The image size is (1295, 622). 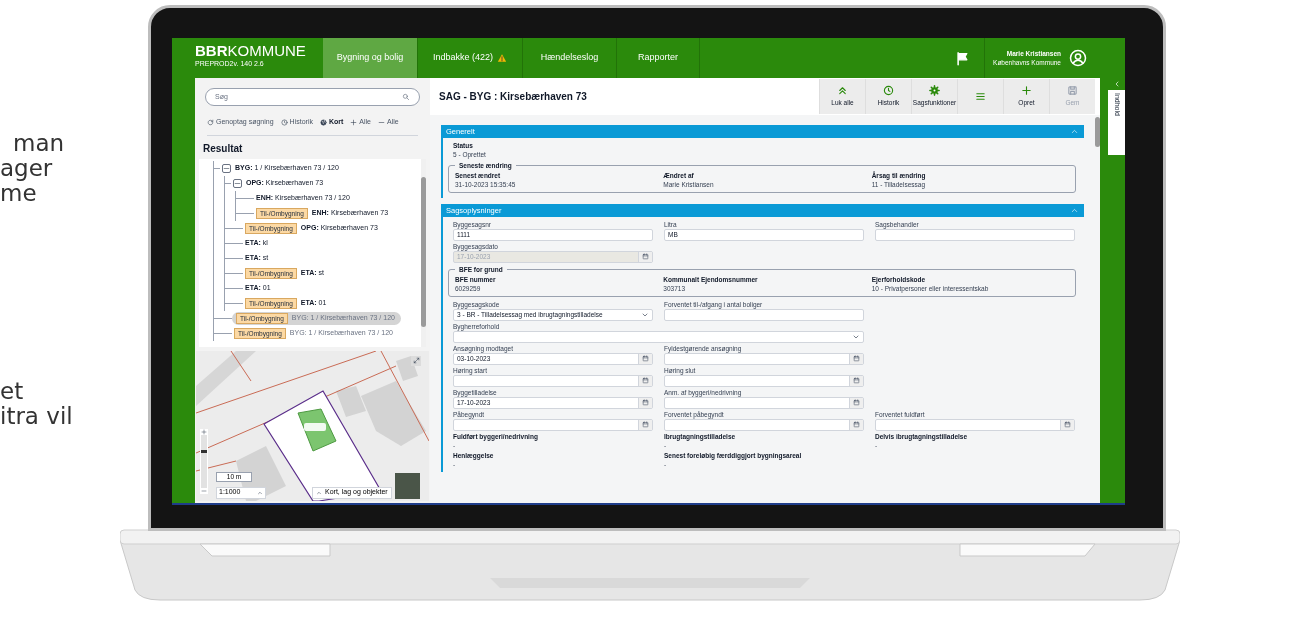 I want to click on zoom-slider, so click(x=204, y=461).